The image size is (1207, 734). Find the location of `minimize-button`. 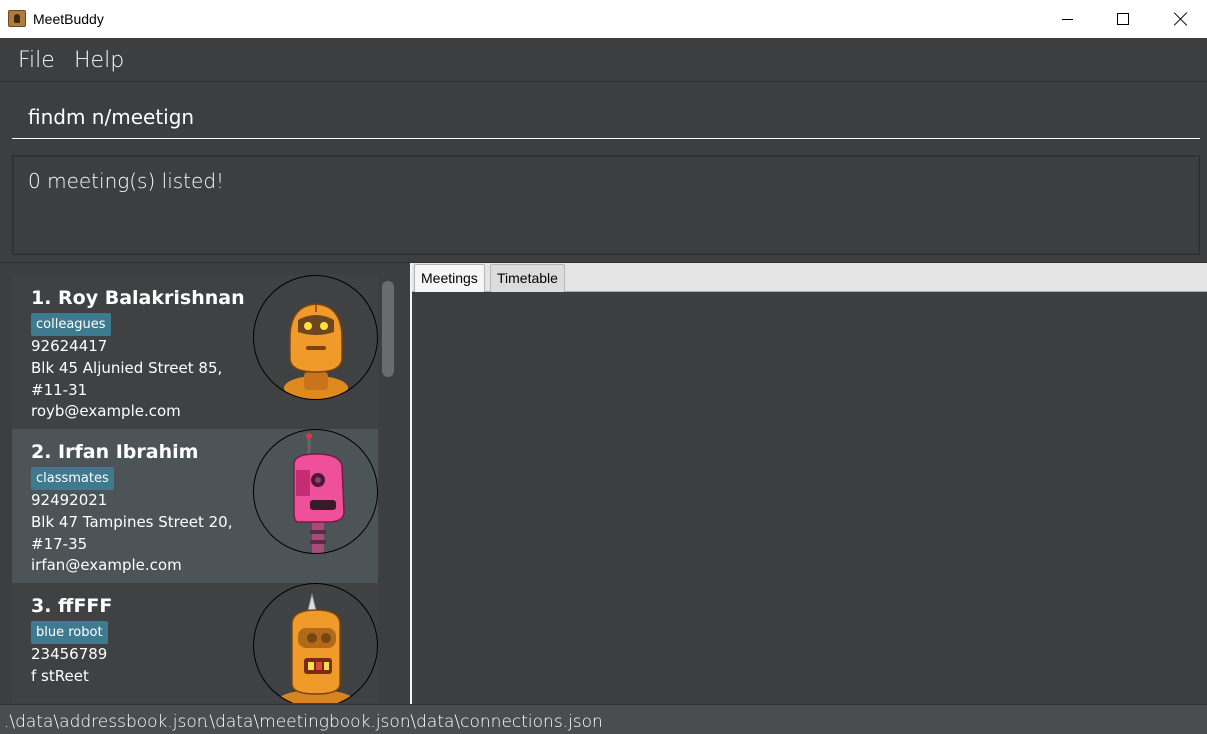

minimize-button is located at coordinates (1067, 19).